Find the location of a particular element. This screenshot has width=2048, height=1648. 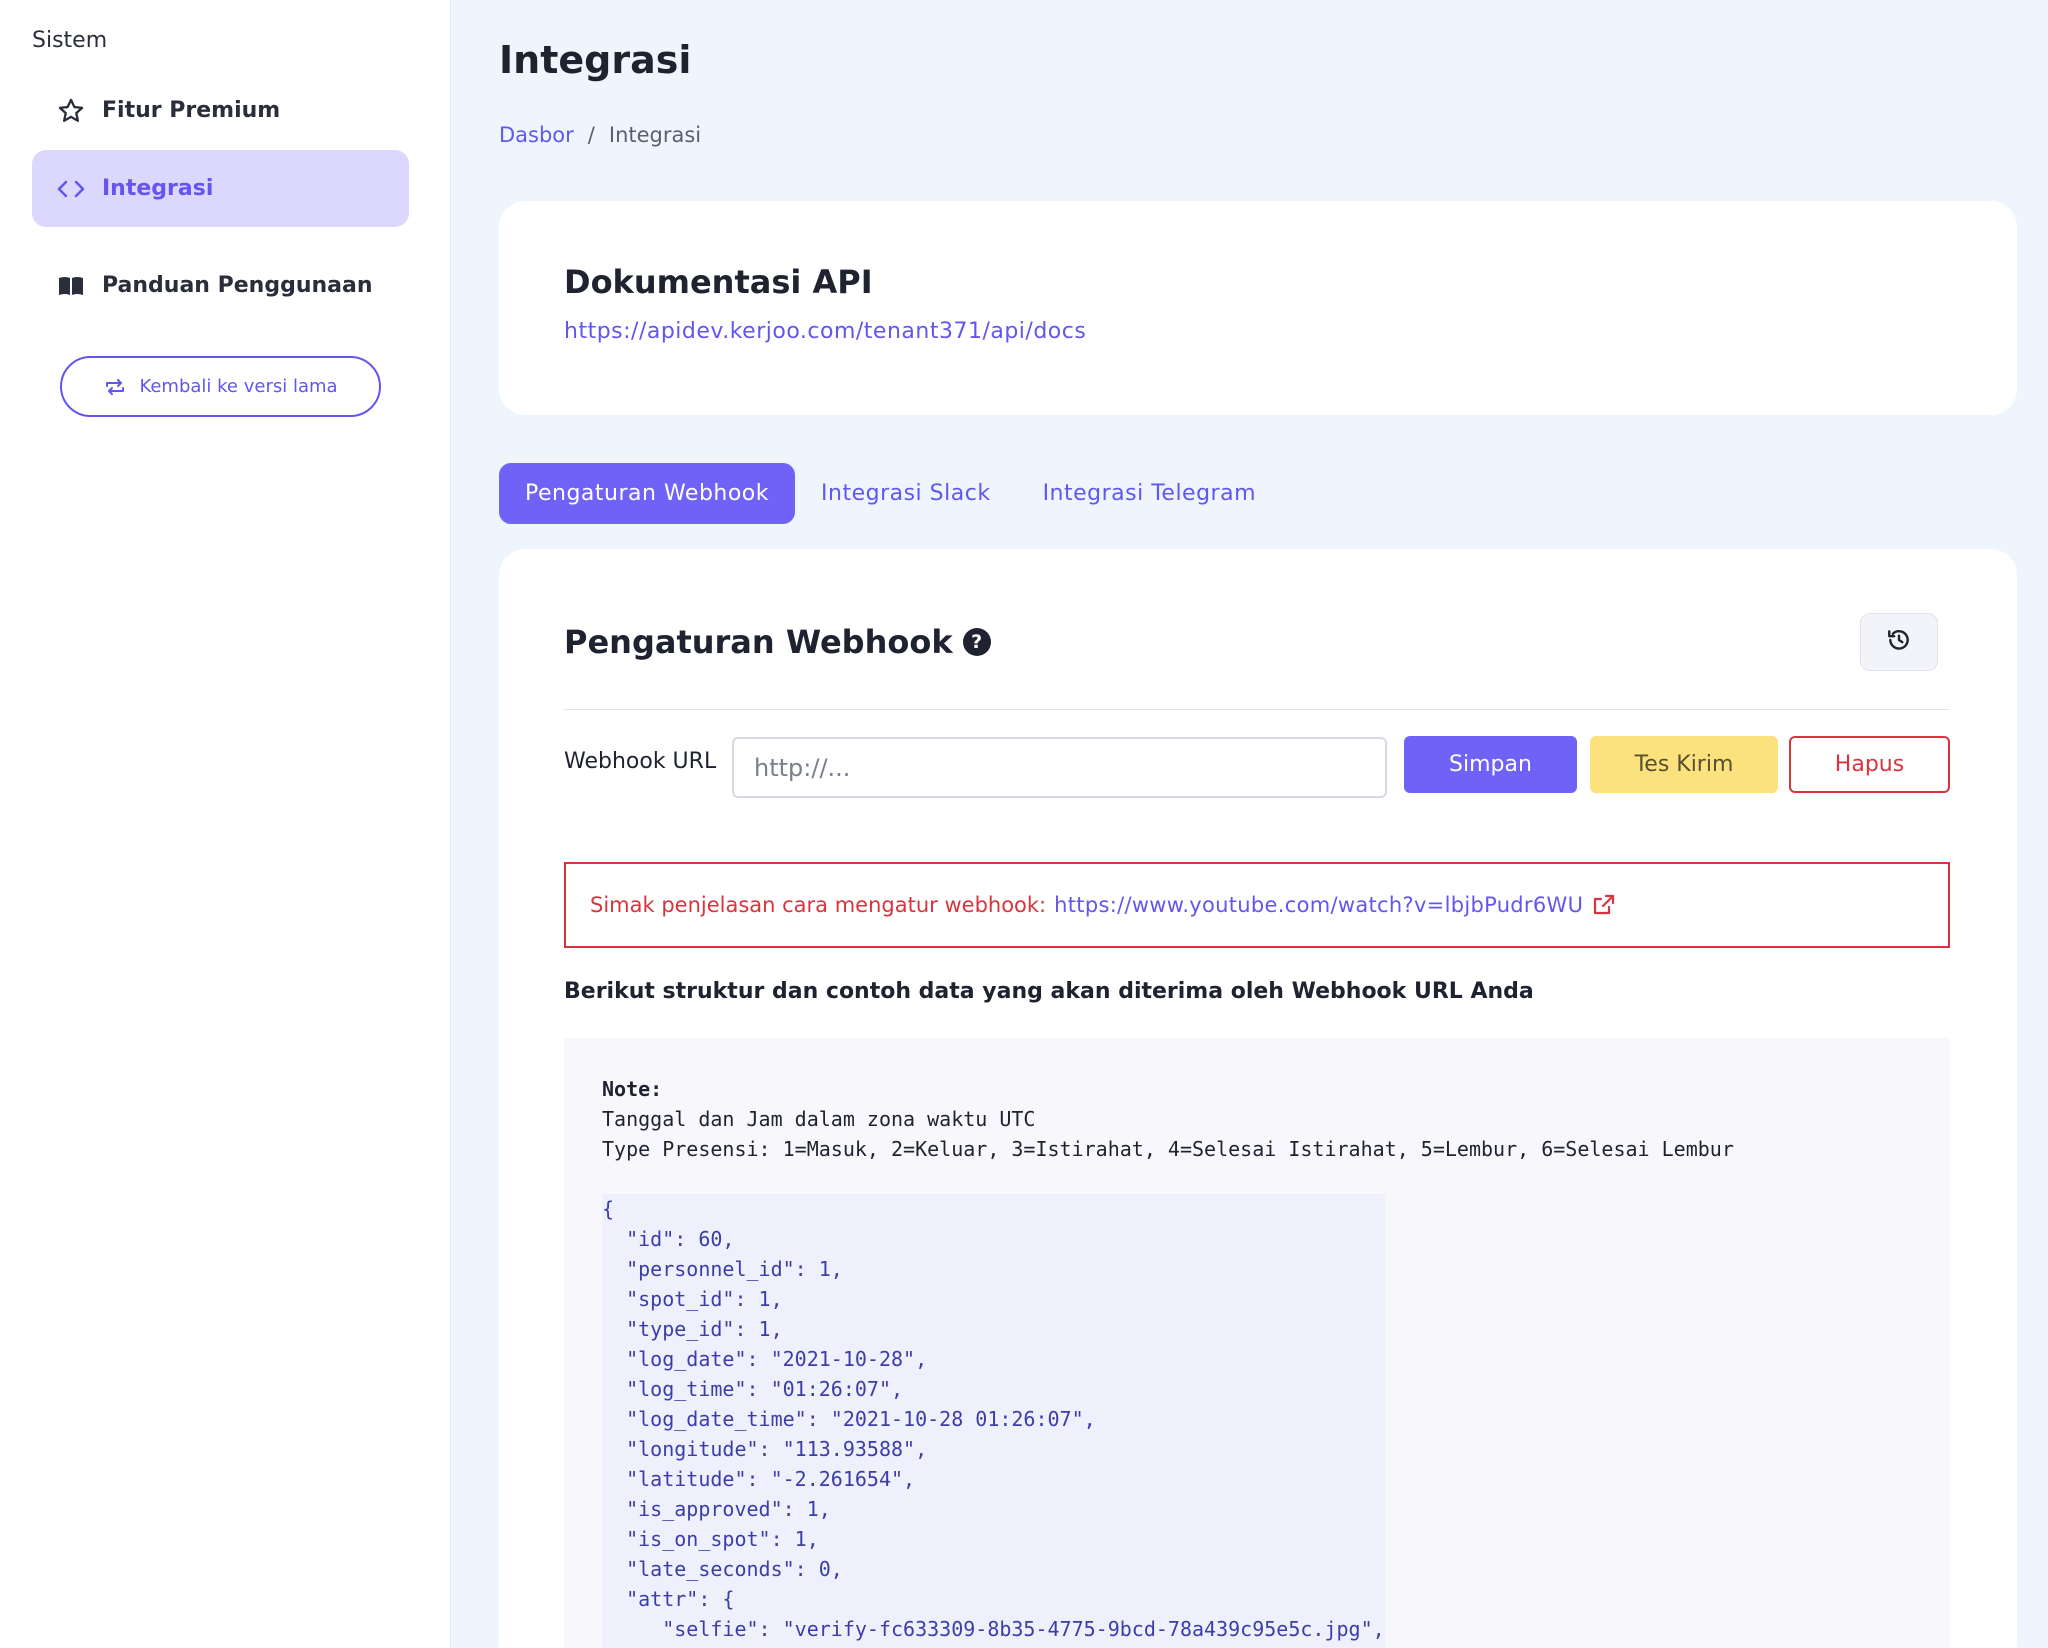

tab-integrasi-slack: Integrasi Slack is located at coordinates (906, 493).